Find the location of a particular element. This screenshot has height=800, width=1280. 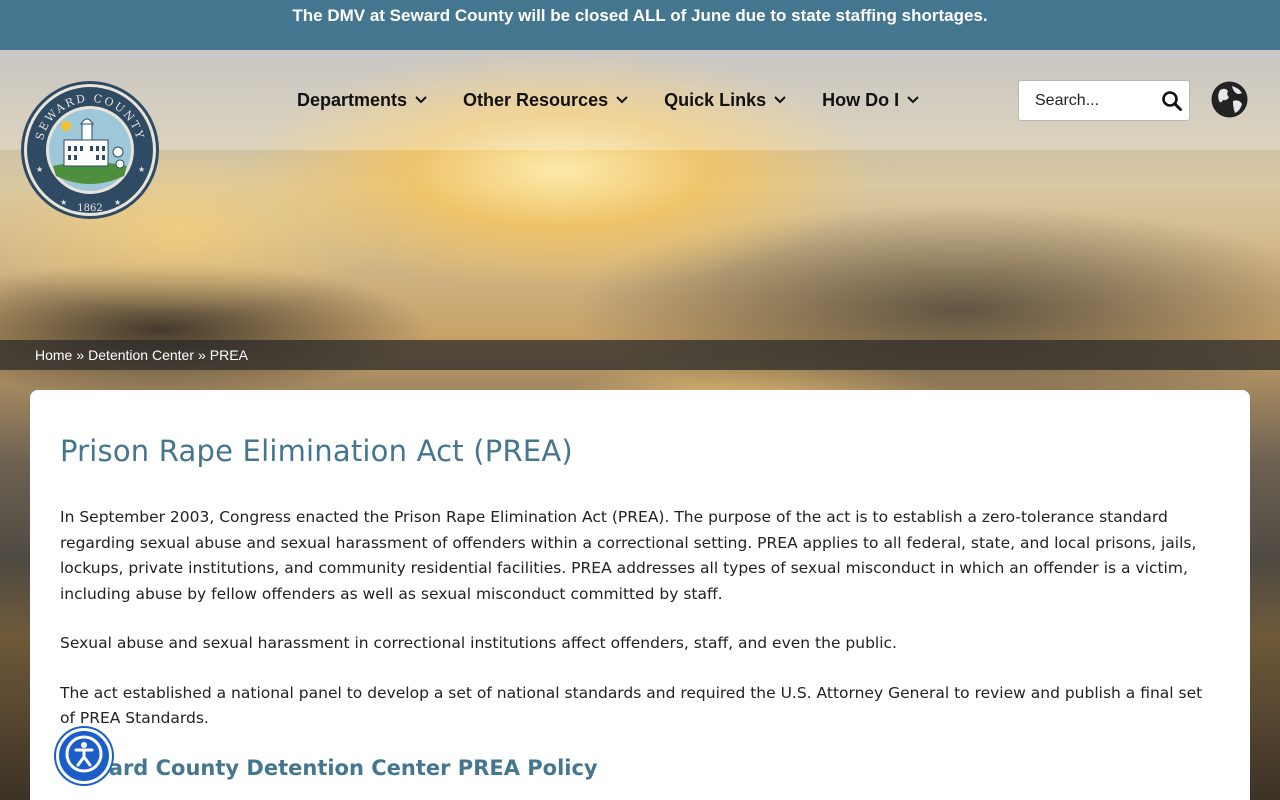

search-icon is located at coordinates (1172, 101).